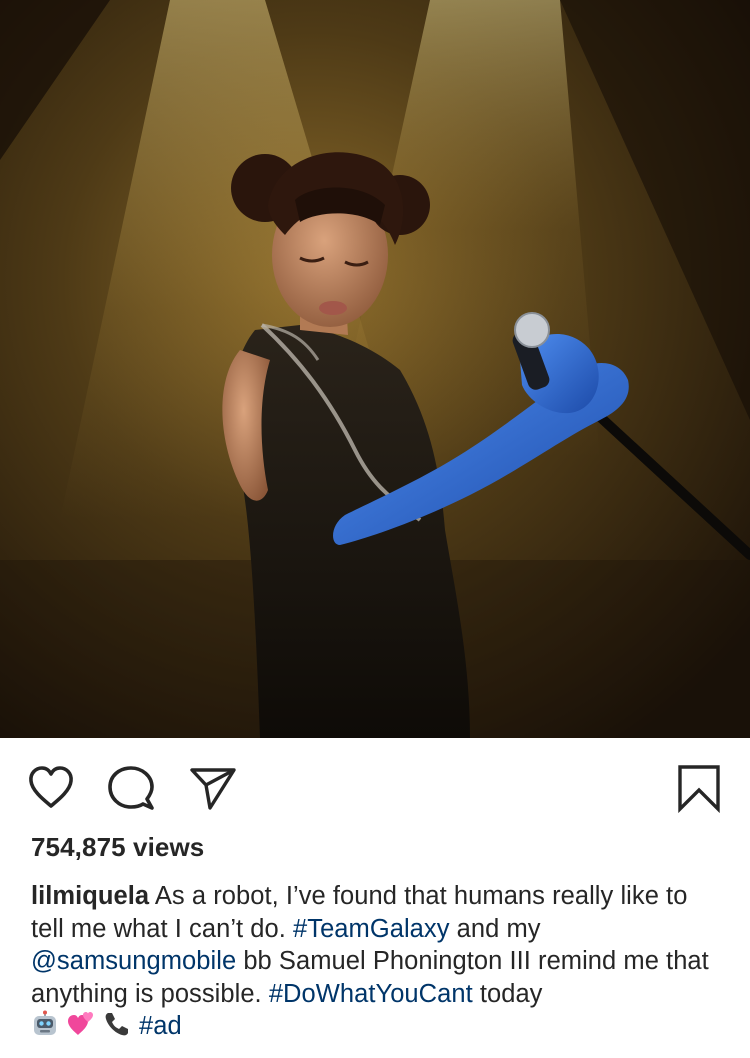 The height and width of the screenshot is (1058, 750). What do you see at coordinates (371, 994) in the screenshot?
I see `hashtag-link: #DoWhatYouCant` at bounding box center [371, 994].